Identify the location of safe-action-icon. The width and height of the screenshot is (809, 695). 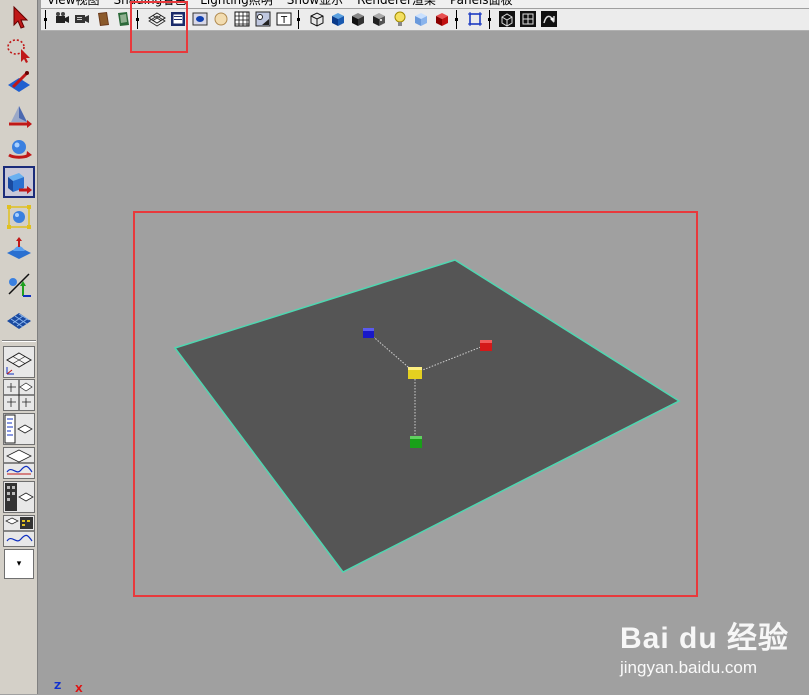
(221, 19).